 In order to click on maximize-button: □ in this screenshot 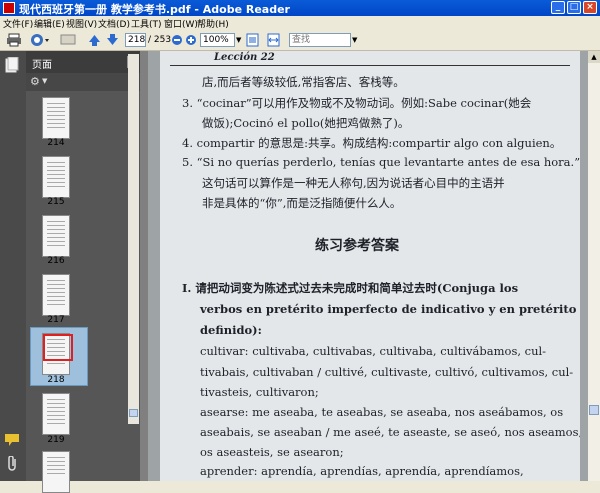, I will do `click(574, 7)`.